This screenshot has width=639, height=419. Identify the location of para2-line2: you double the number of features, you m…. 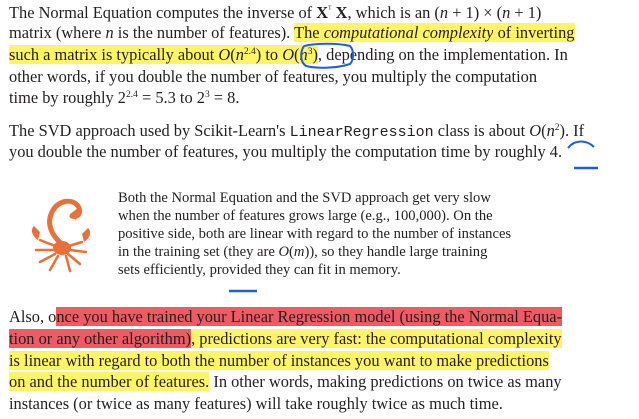
(286, 151).